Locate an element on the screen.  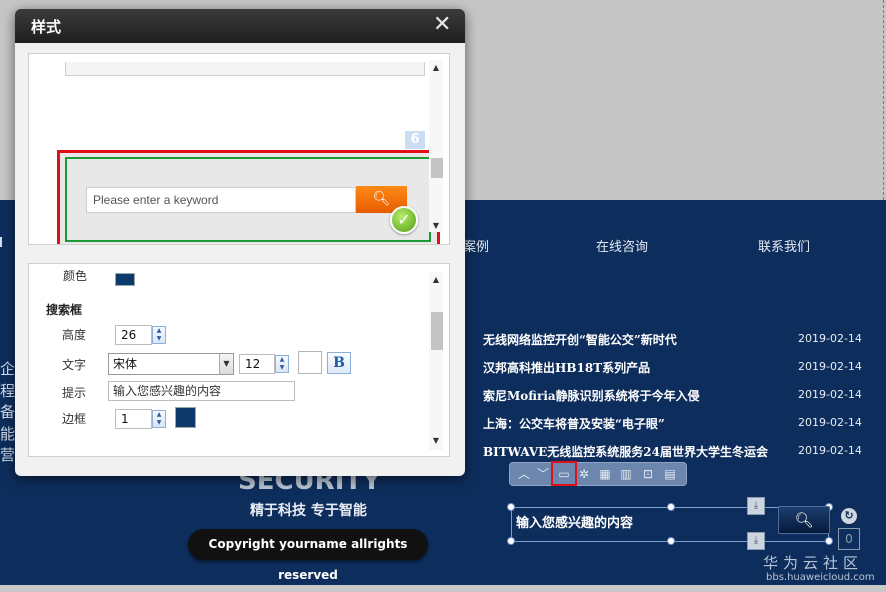
checkmark-icon: ✓ is located at coordinates (404, 220).